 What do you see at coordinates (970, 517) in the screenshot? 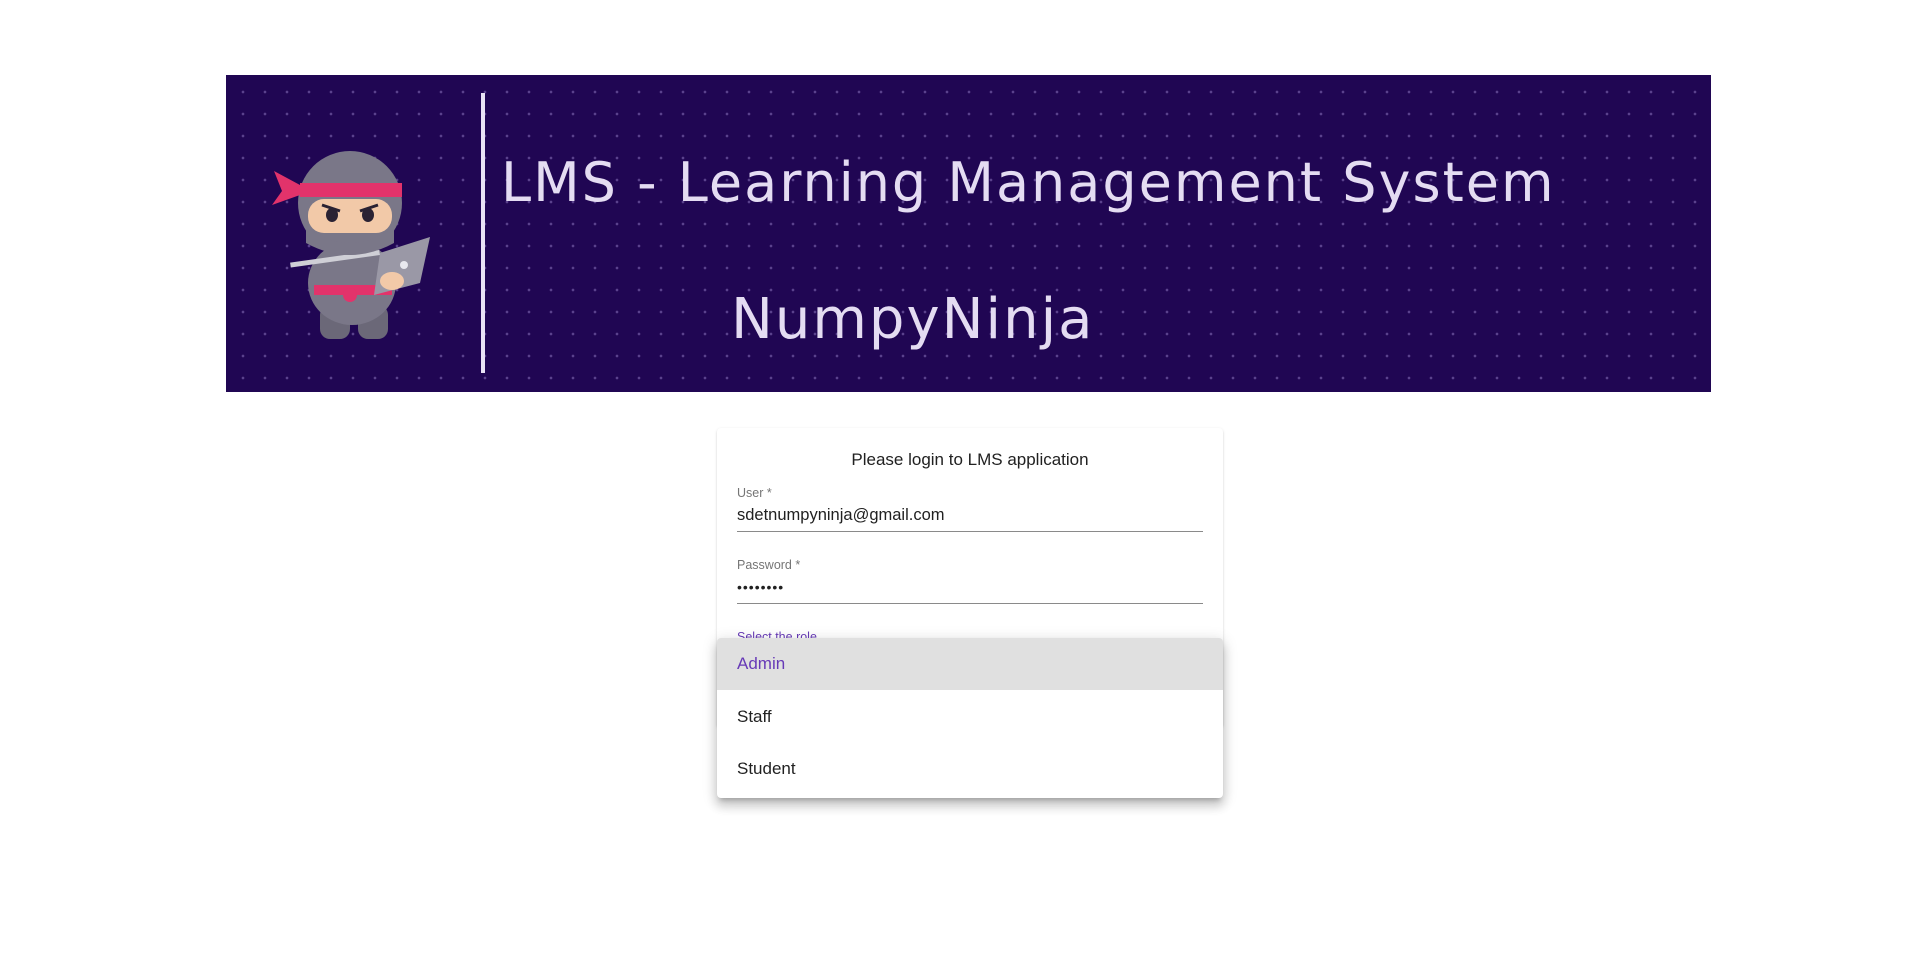
I see `user-input: sdetnumpyninja@gmail.com` at bounding box center [970, 517].